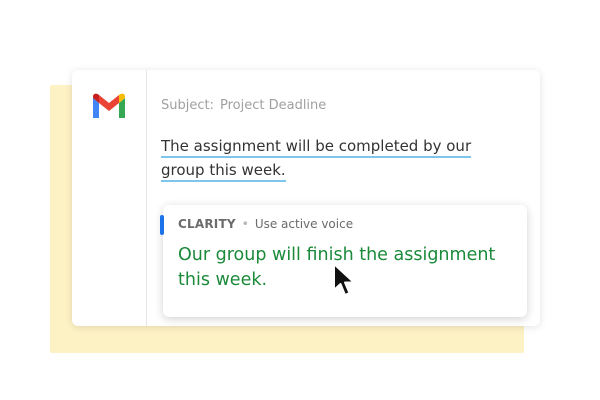 Image resolution: width=600 pixels, height=400 pixels. I want to click on suggestion-category: CLARITY, so click(207, 224).